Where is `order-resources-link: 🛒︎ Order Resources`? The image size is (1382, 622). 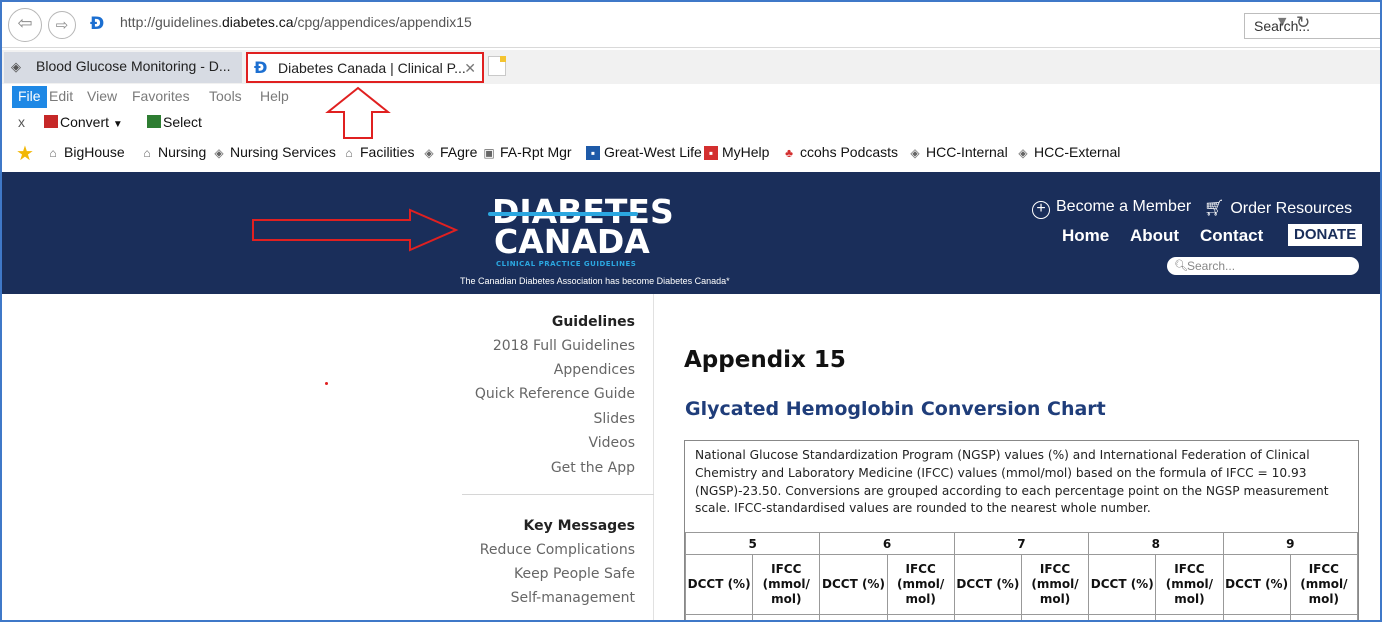 order-resources-link: 🛒︎ Order Resources is located at coordinates (1278, 208).